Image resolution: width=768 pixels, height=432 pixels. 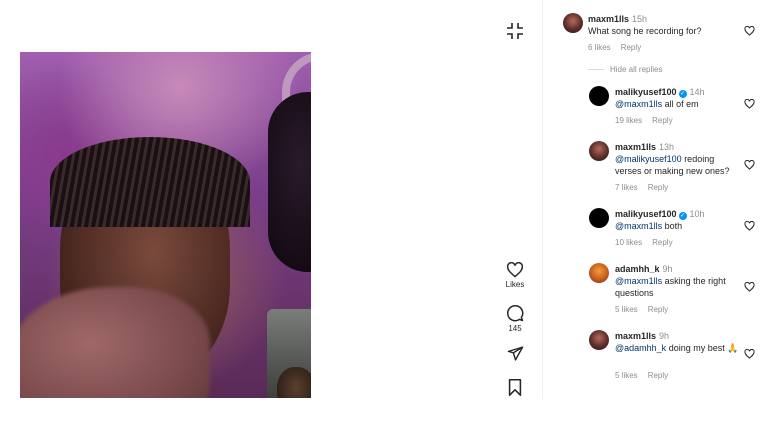 What do you see at coordinates (515, 313) in the screenshot?
I see `comment-icon` at bounding box center [515, 313].